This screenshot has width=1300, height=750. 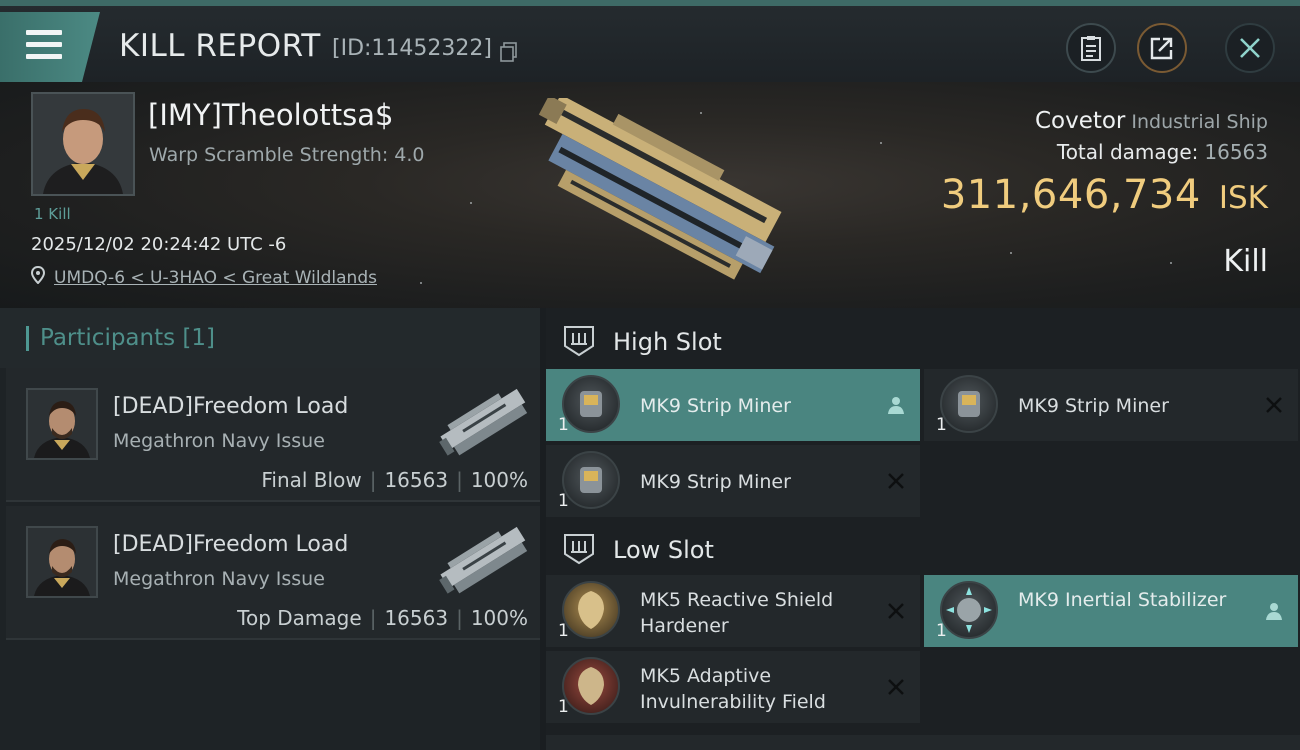 What do you see at coordinates (923, 340) in the screenshot?
I see `high-slot-header: High Slot` at bounding box center [923, 340].